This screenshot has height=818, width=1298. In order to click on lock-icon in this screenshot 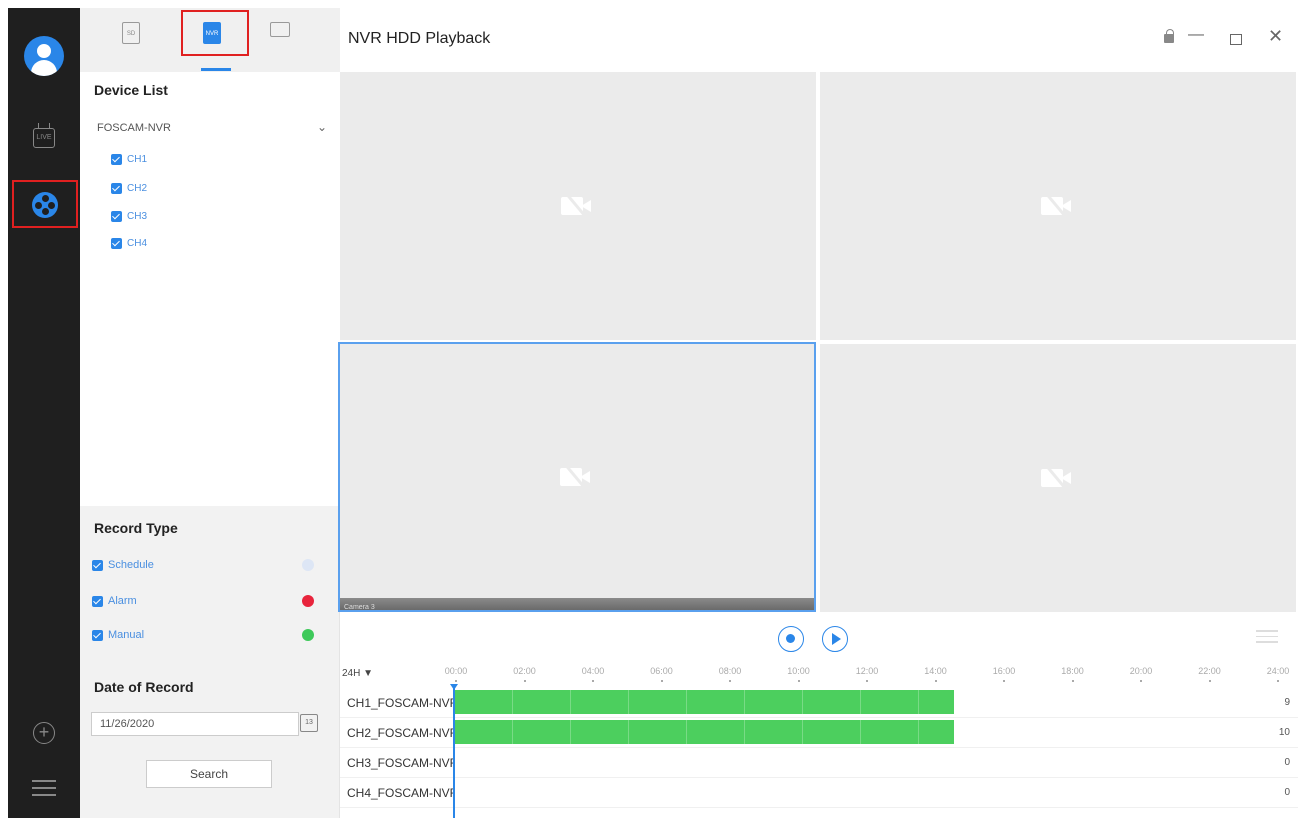, I will do `click(1169, 36)`.